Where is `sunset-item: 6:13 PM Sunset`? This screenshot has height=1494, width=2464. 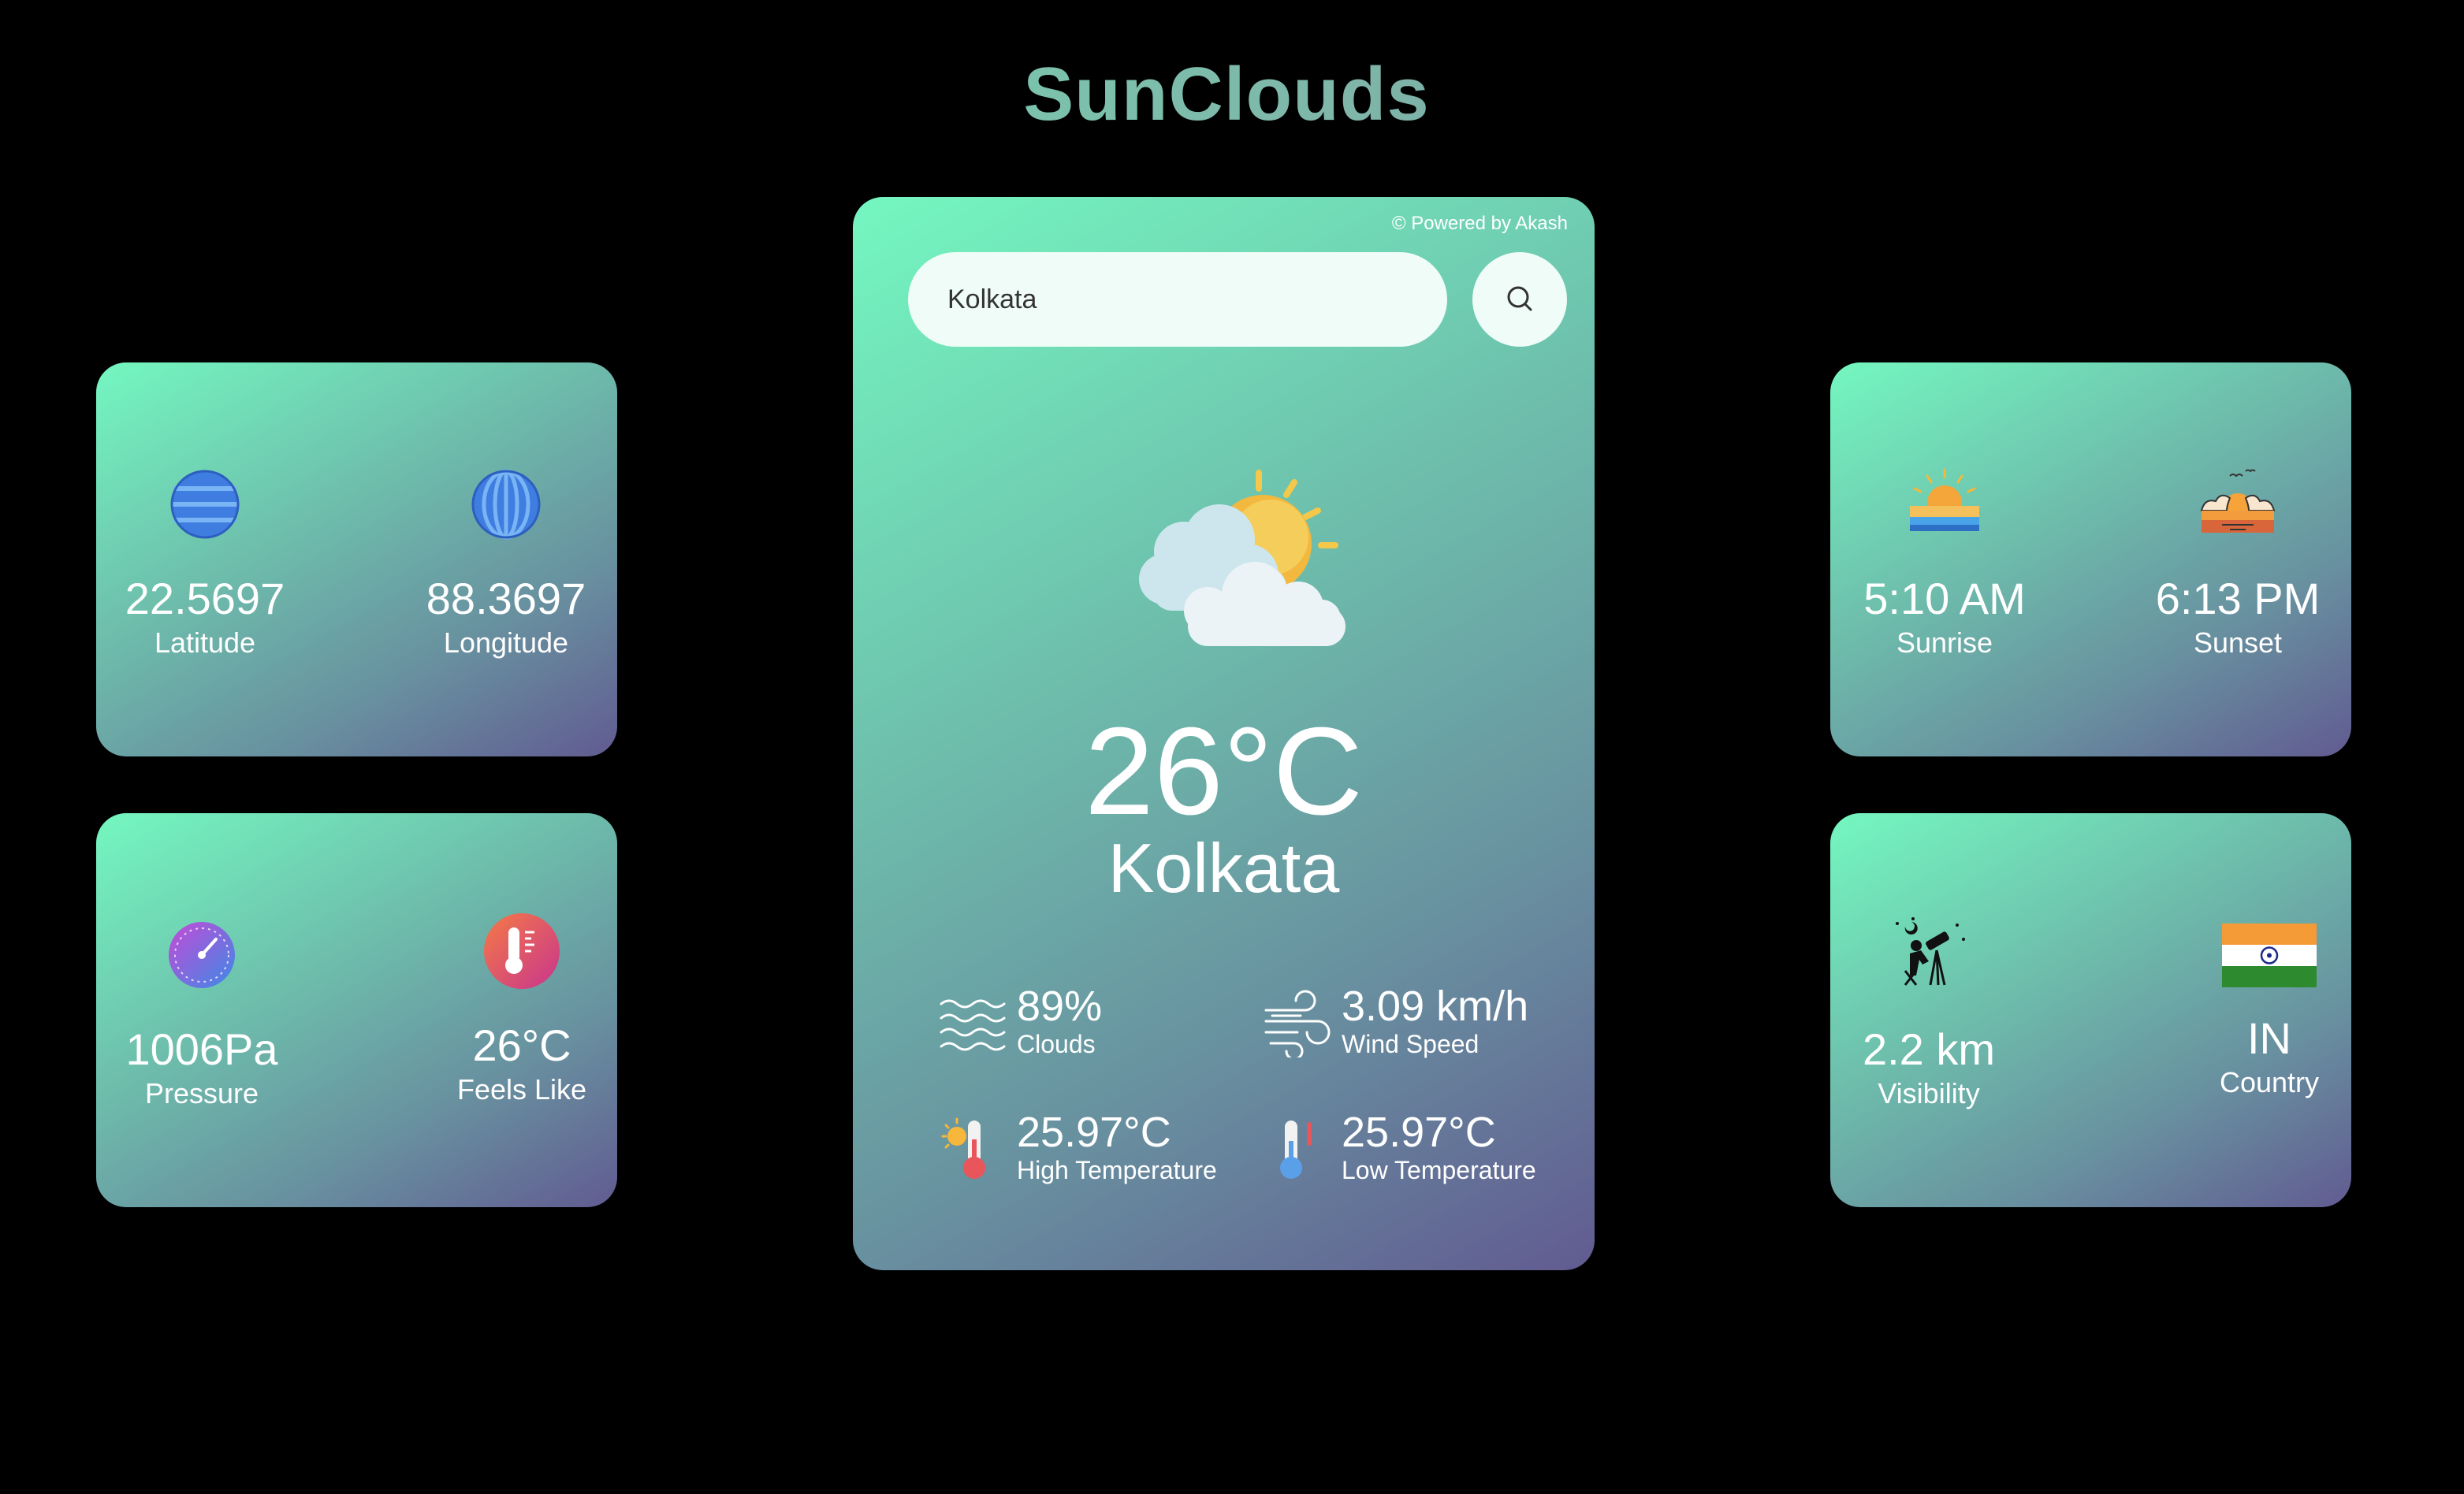 sunset-item: 6:13 PM Sunset is located at coordinates (2237, 562).